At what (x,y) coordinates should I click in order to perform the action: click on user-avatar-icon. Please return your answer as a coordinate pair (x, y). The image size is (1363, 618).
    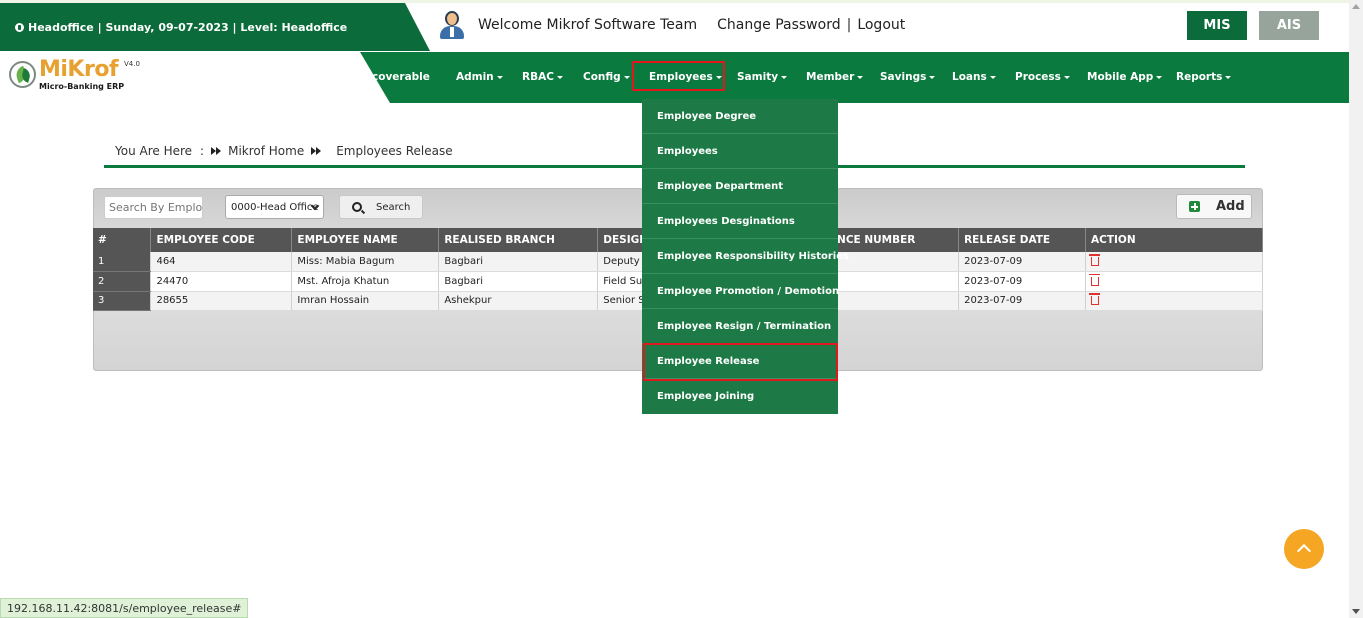
    Looking at the image, I should click on (452, 25).